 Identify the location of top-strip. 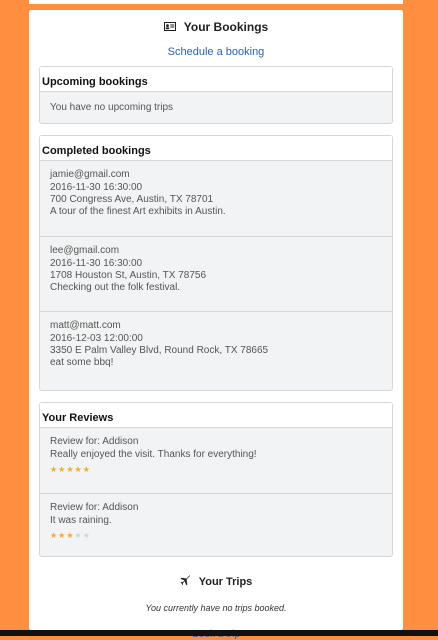
(216, 2).